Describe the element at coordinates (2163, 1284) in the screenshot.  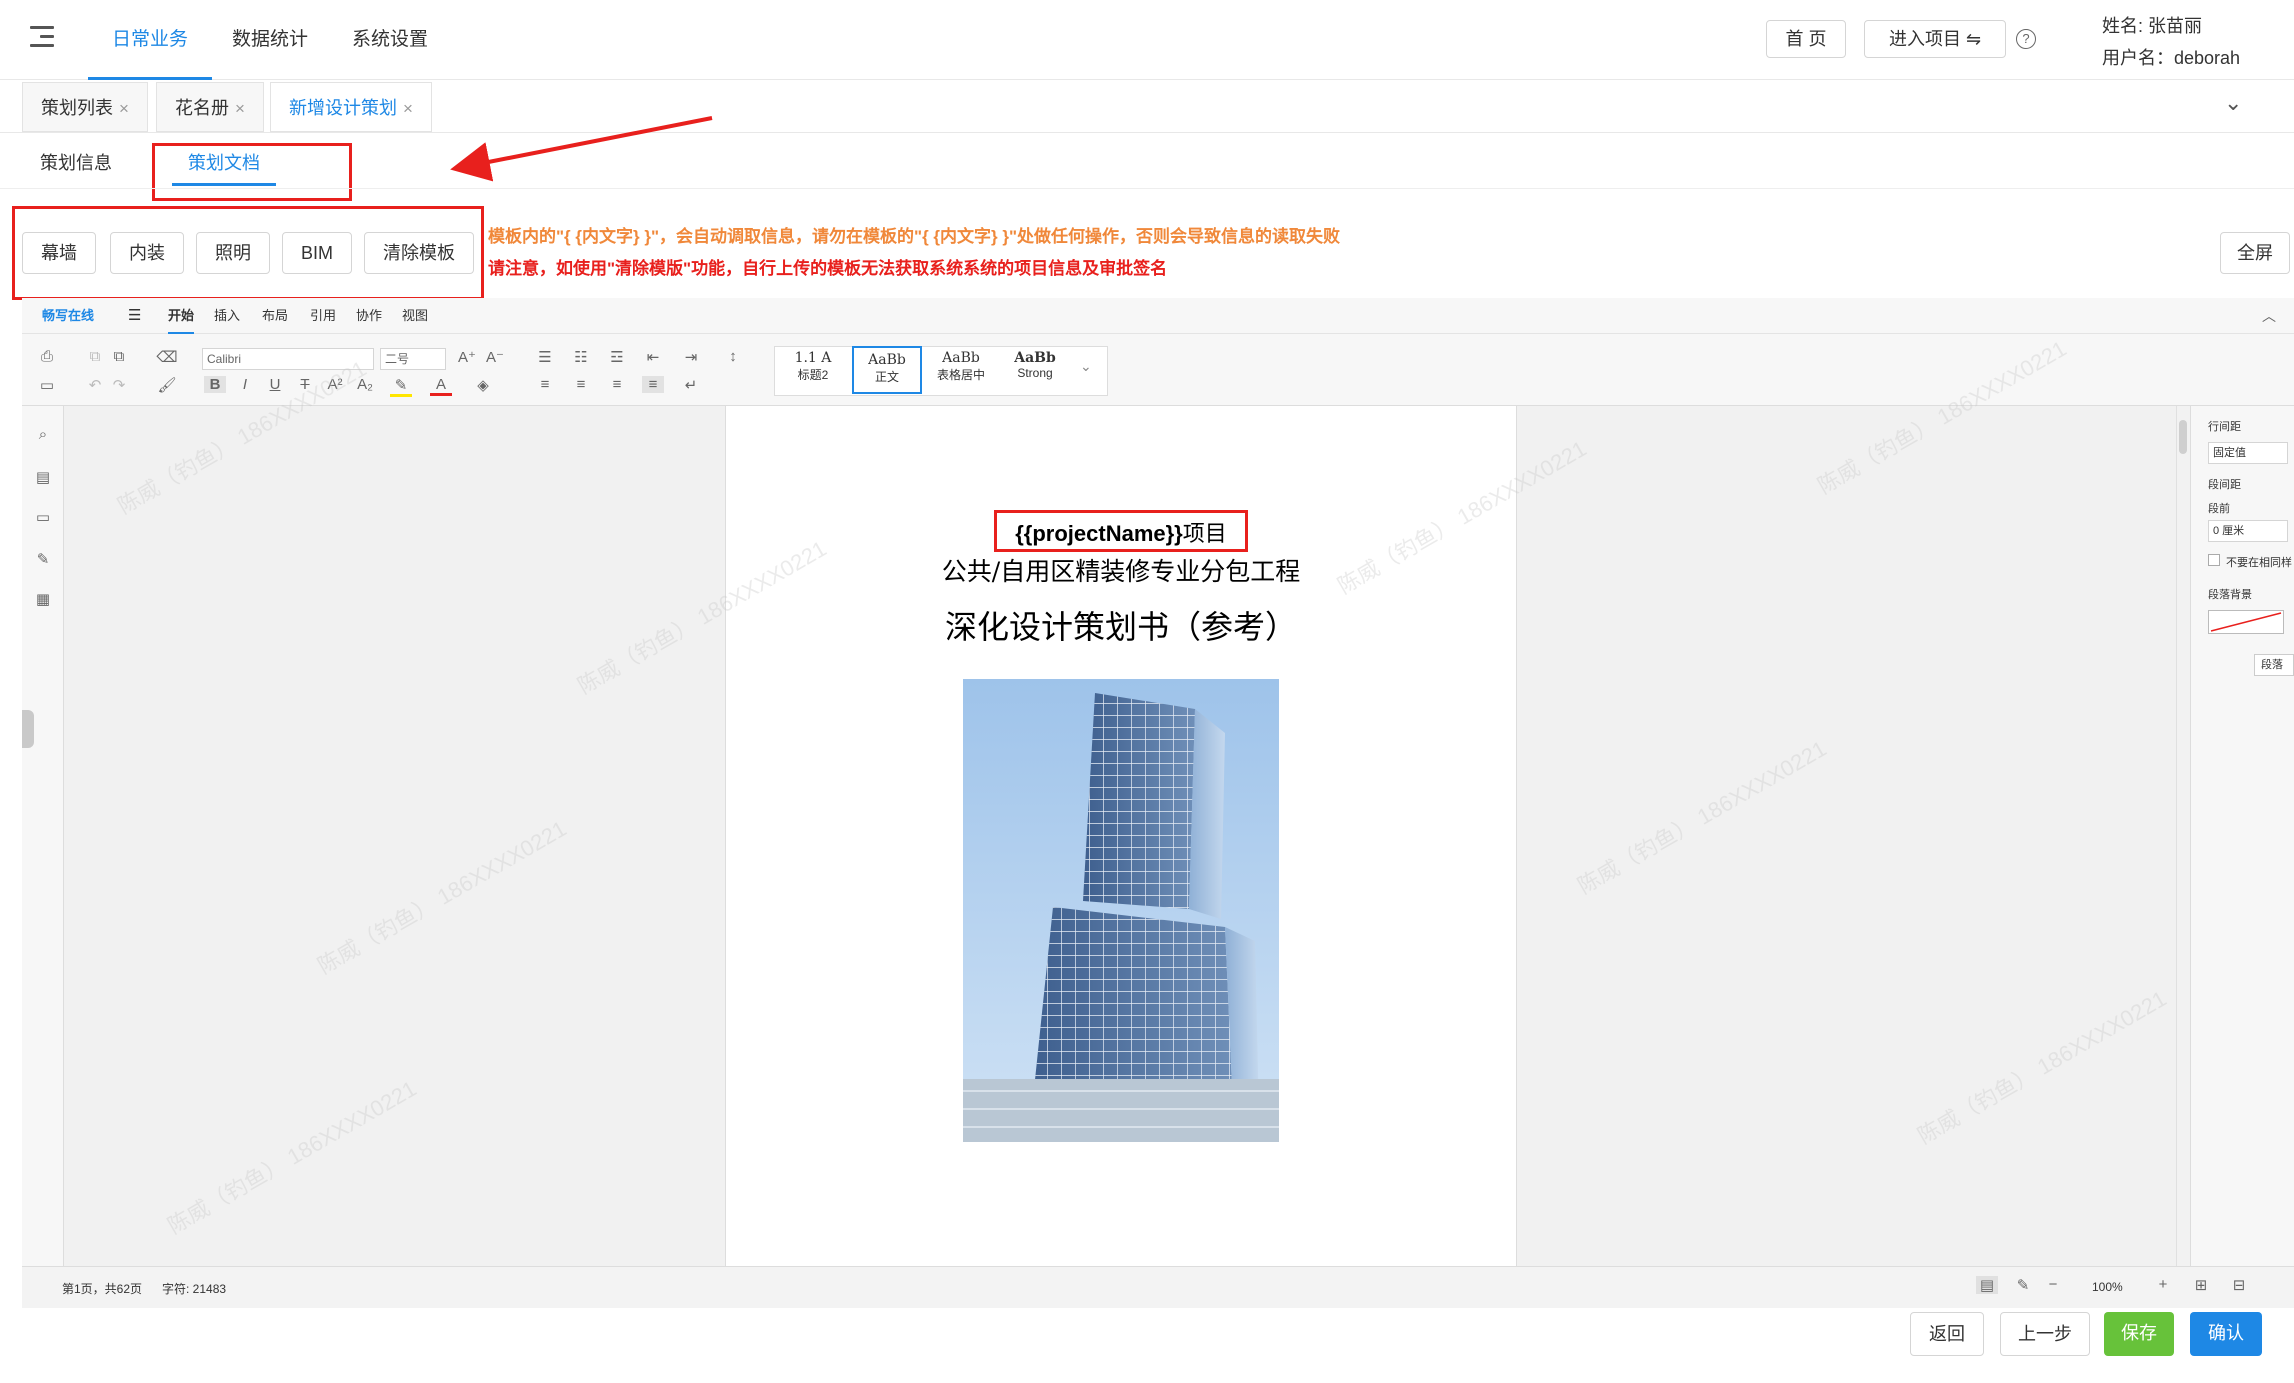
I see `zoom-in-icon: +` at that location.